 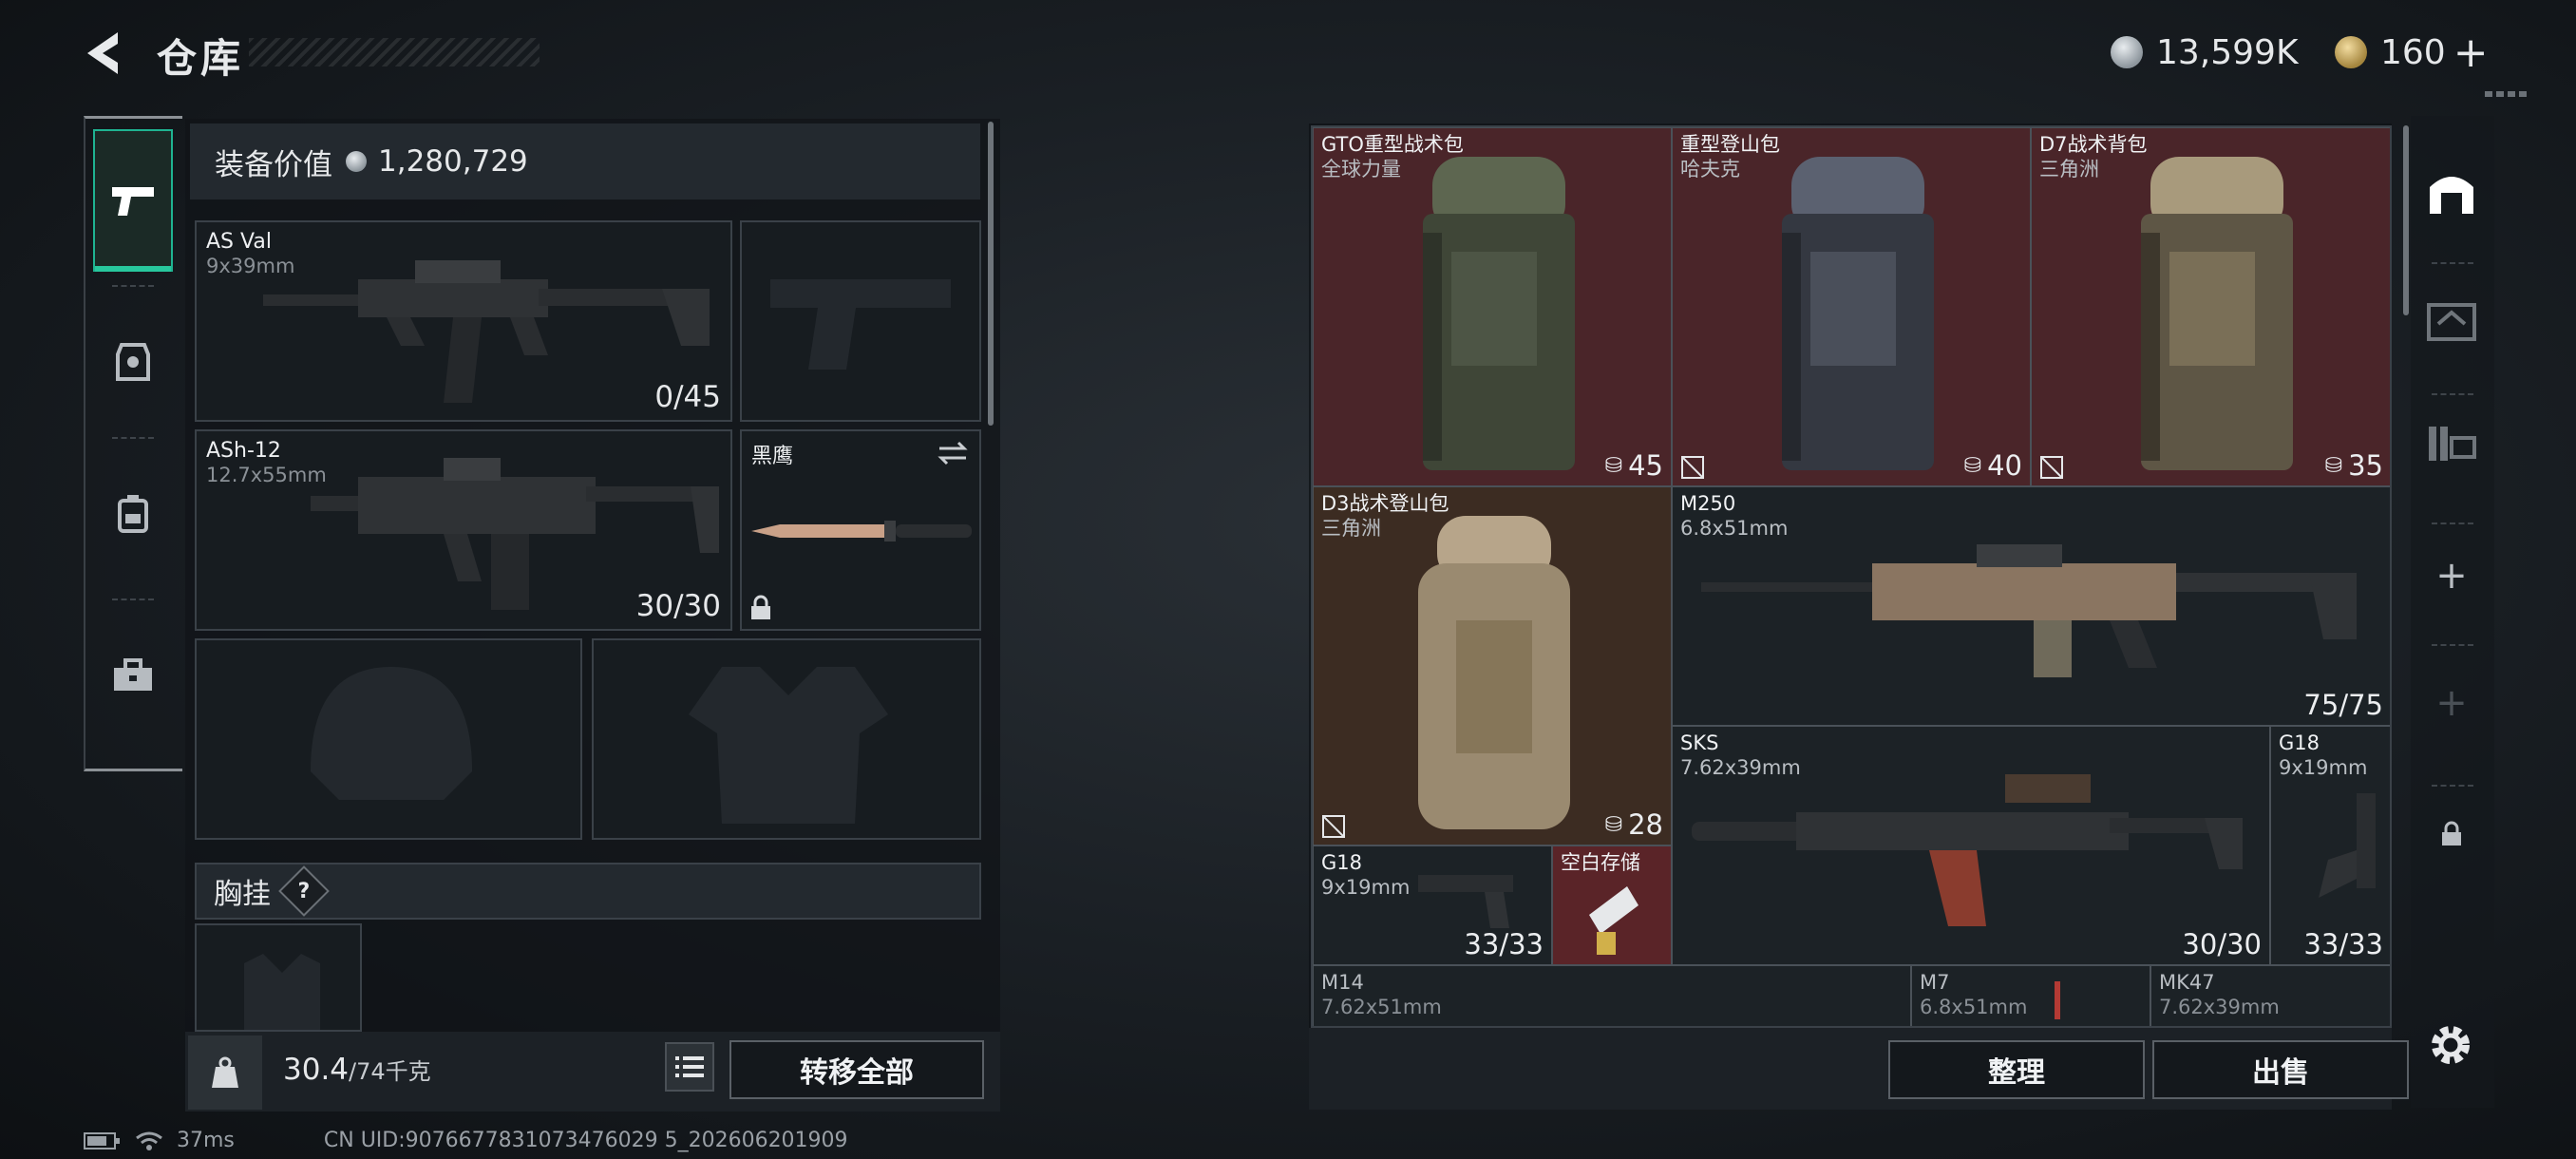 I want to click on sell-button: 出售, so click(x=2280, y=1069).